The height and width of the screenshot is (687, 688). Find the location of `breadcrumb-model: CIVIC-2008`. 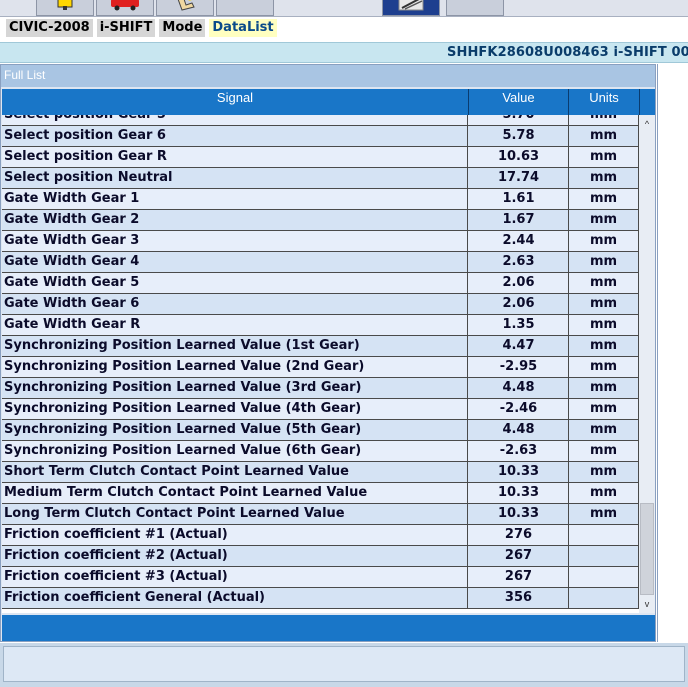

breadcrumb-model: CIVIC-2008 is located at coordinates (49, 28).